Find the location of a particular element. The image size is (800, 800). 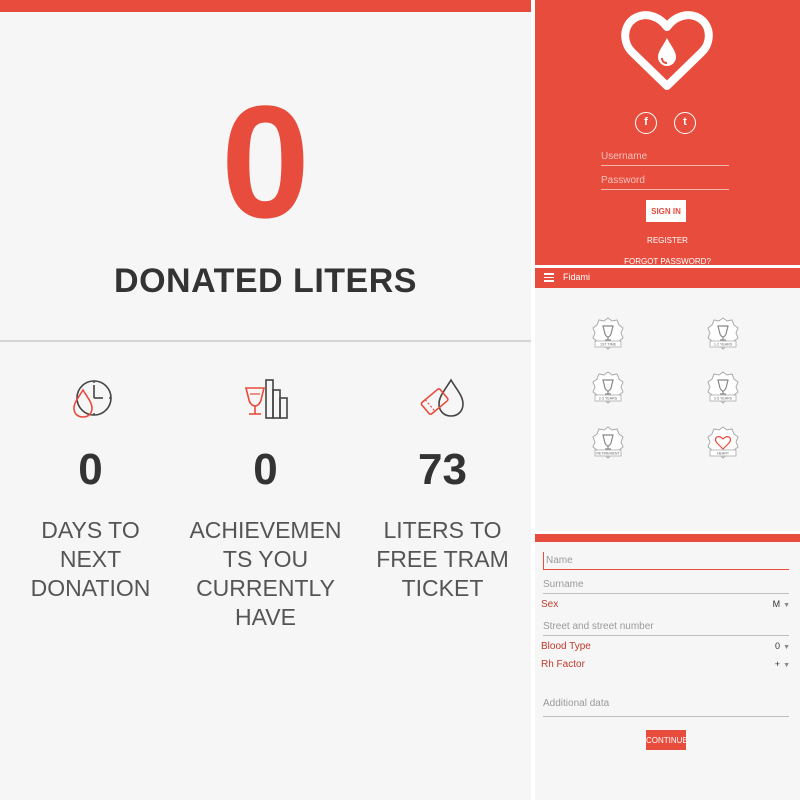

trophy-badge-icon: 2-3 YEARS is located at coordinates (608, 387).